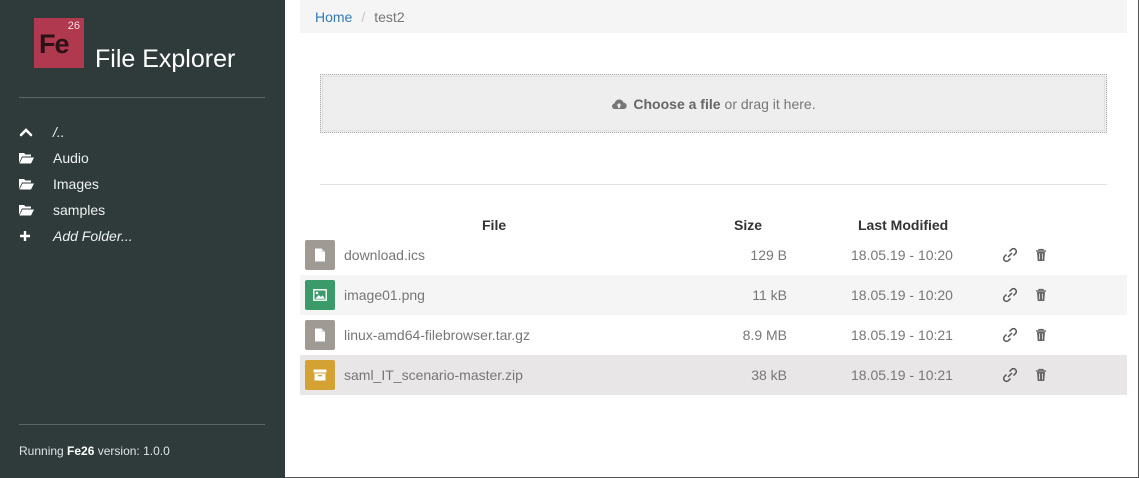  What do you see at coordinates (144, 132) in the screenshot?
I see `sidebar-item-parent: /..` at bounding box center [144, 132].